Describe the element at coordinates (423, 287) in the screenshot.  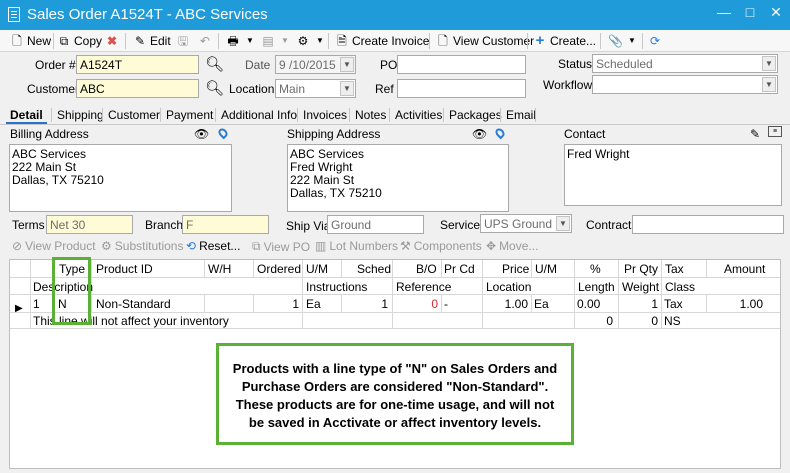
I see `col-reference: Reference` at that location.